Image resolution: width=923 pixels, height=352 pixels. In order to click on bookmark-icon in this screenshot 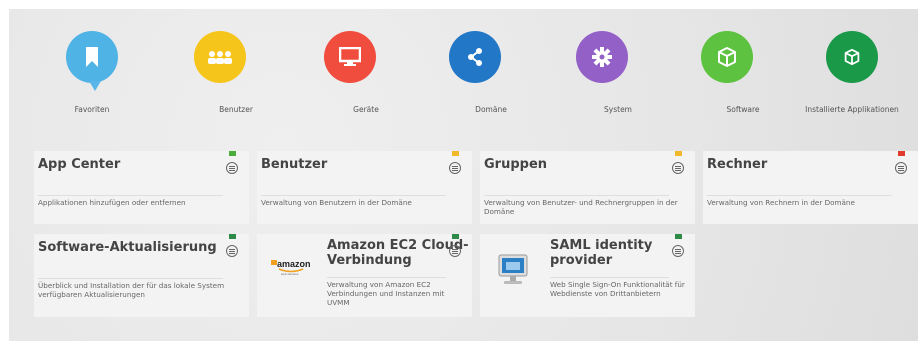, I will do `click(92, 57)`.